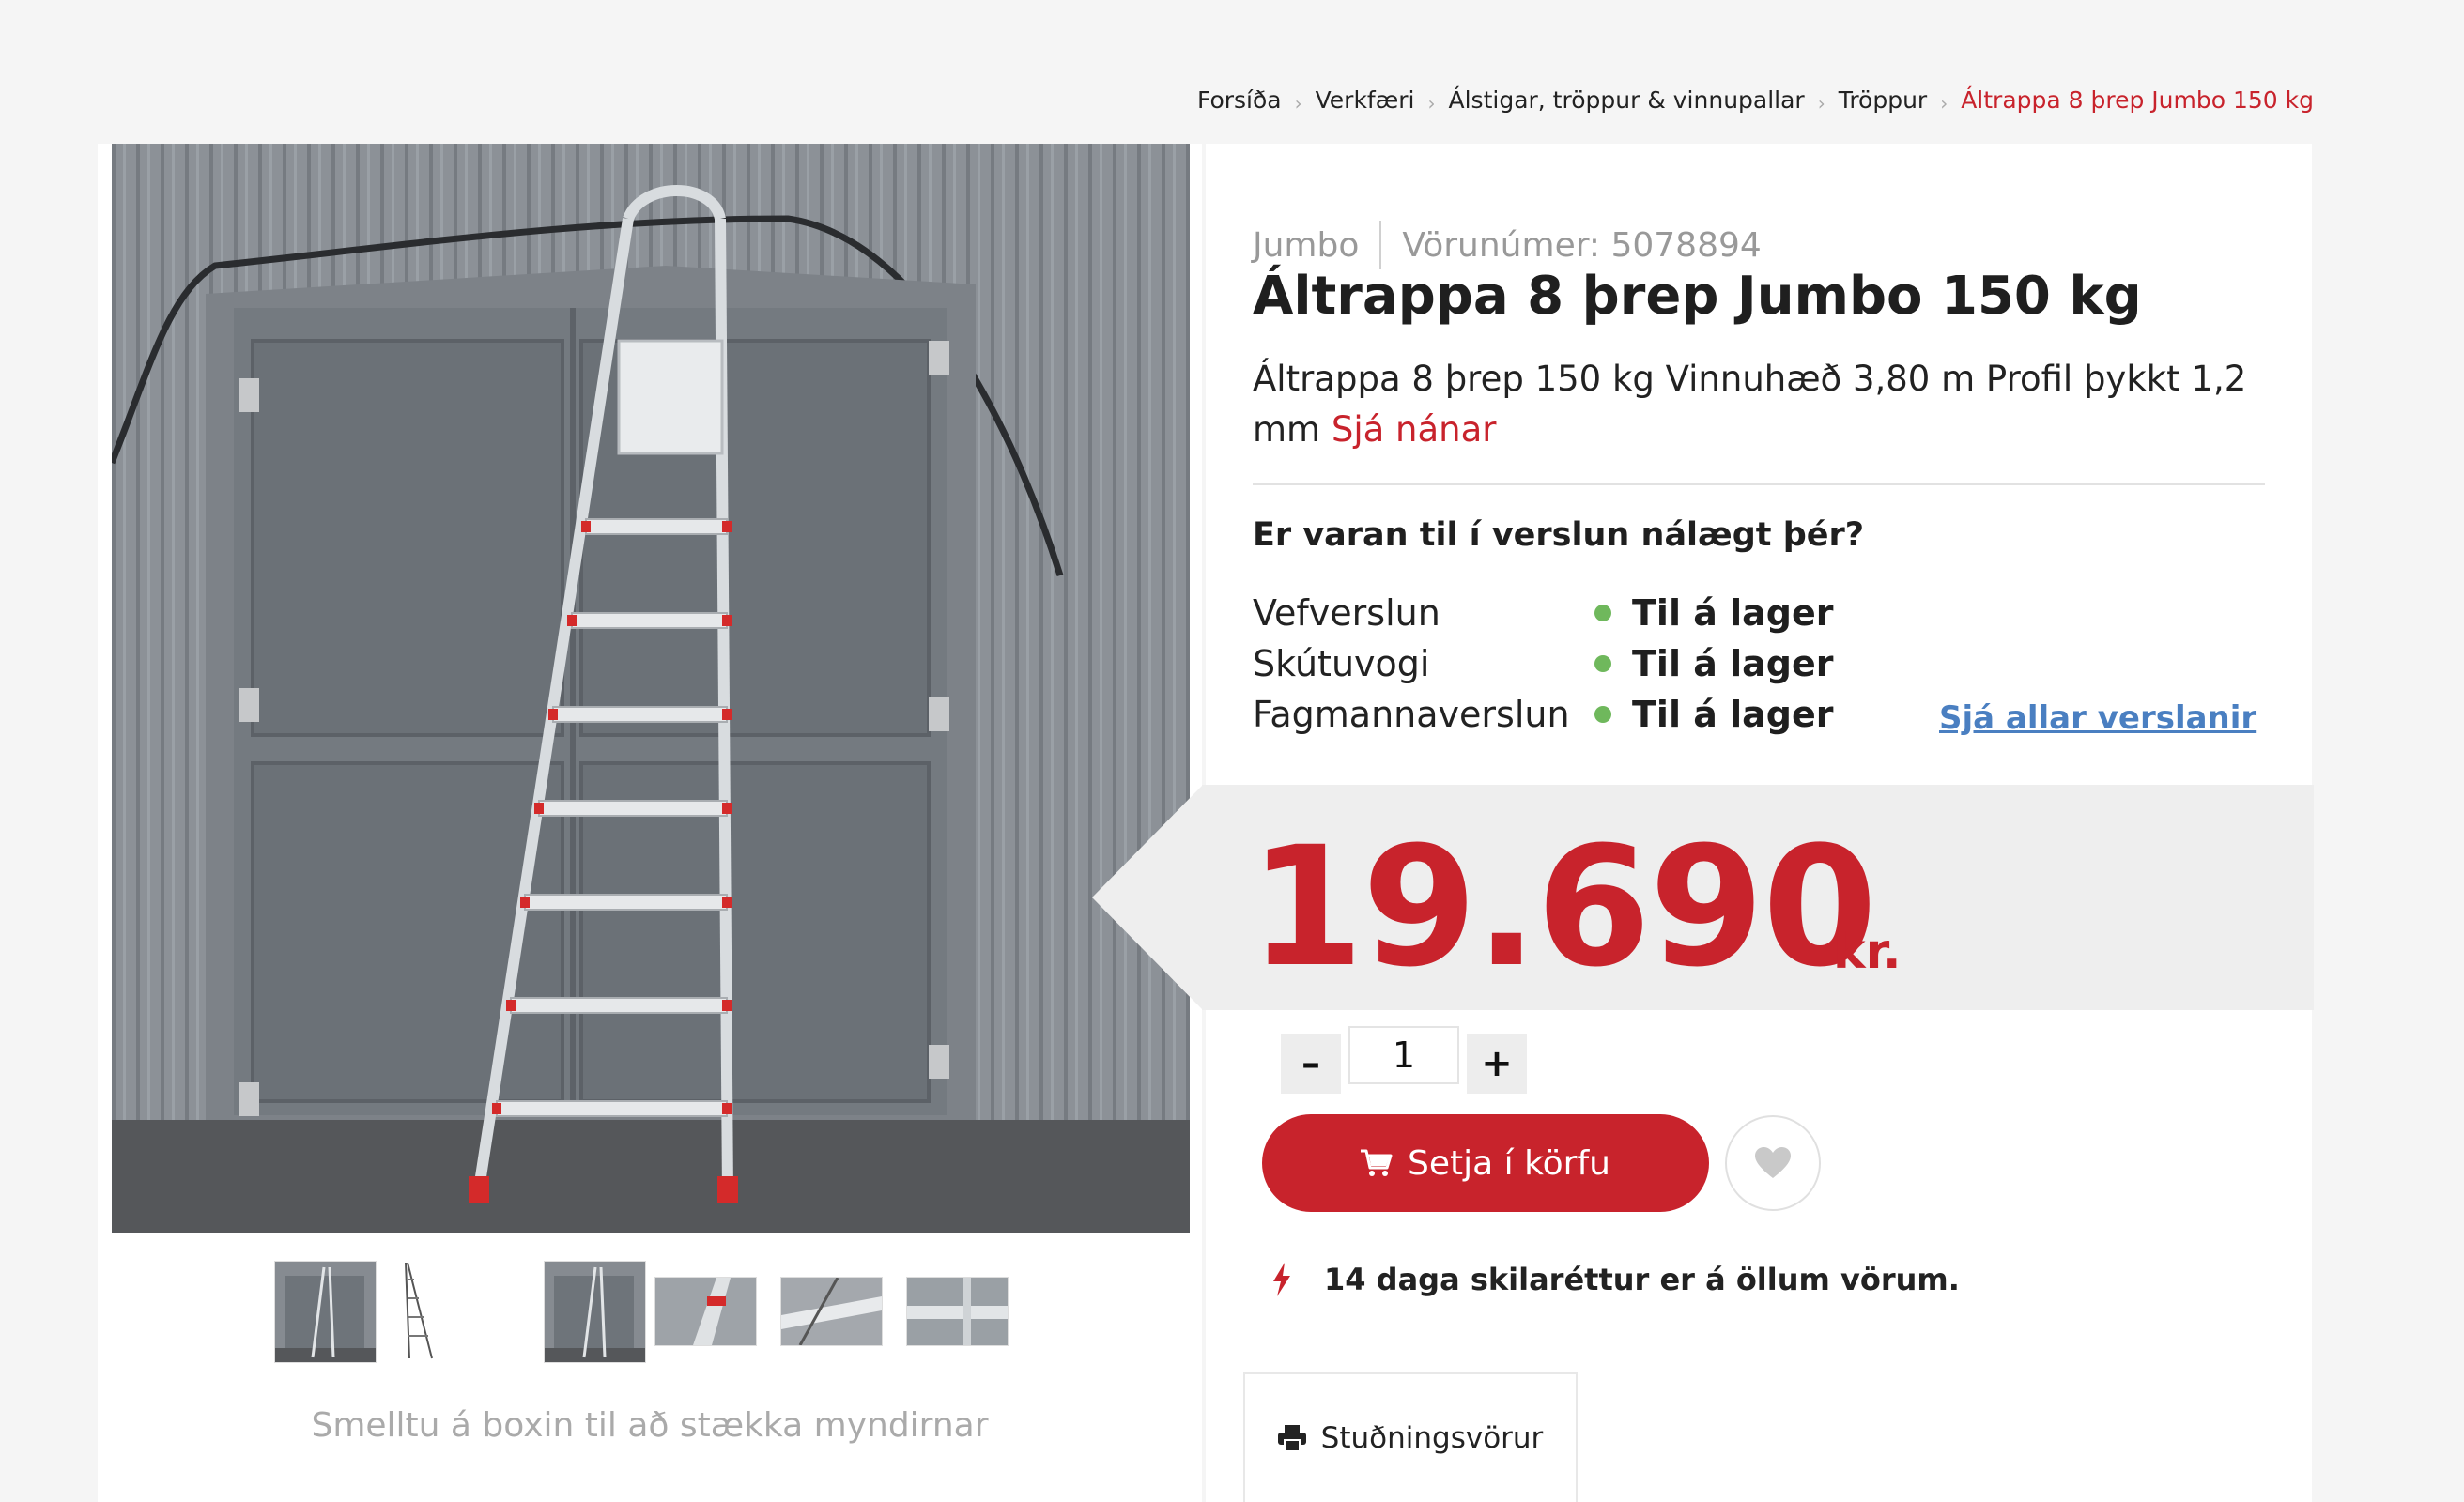 The image size is (2464, 1502). Describe the element at coordinates (1497, 1064) in the screenshot. I see `quantity-increase-button: +` at that location.